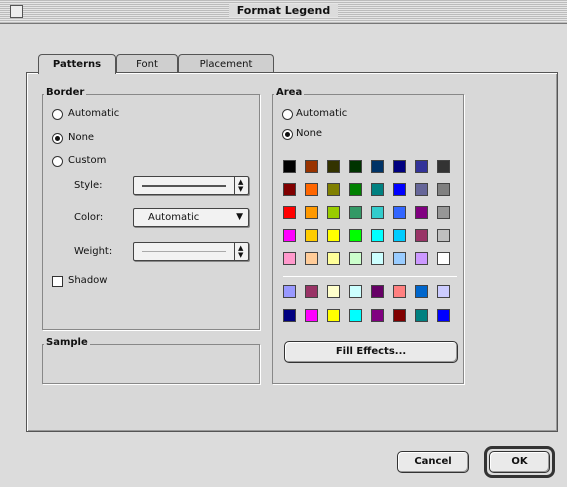 This screenshot has height=487, width=567. I want to click on border-none-label: None, so click(81, 137).